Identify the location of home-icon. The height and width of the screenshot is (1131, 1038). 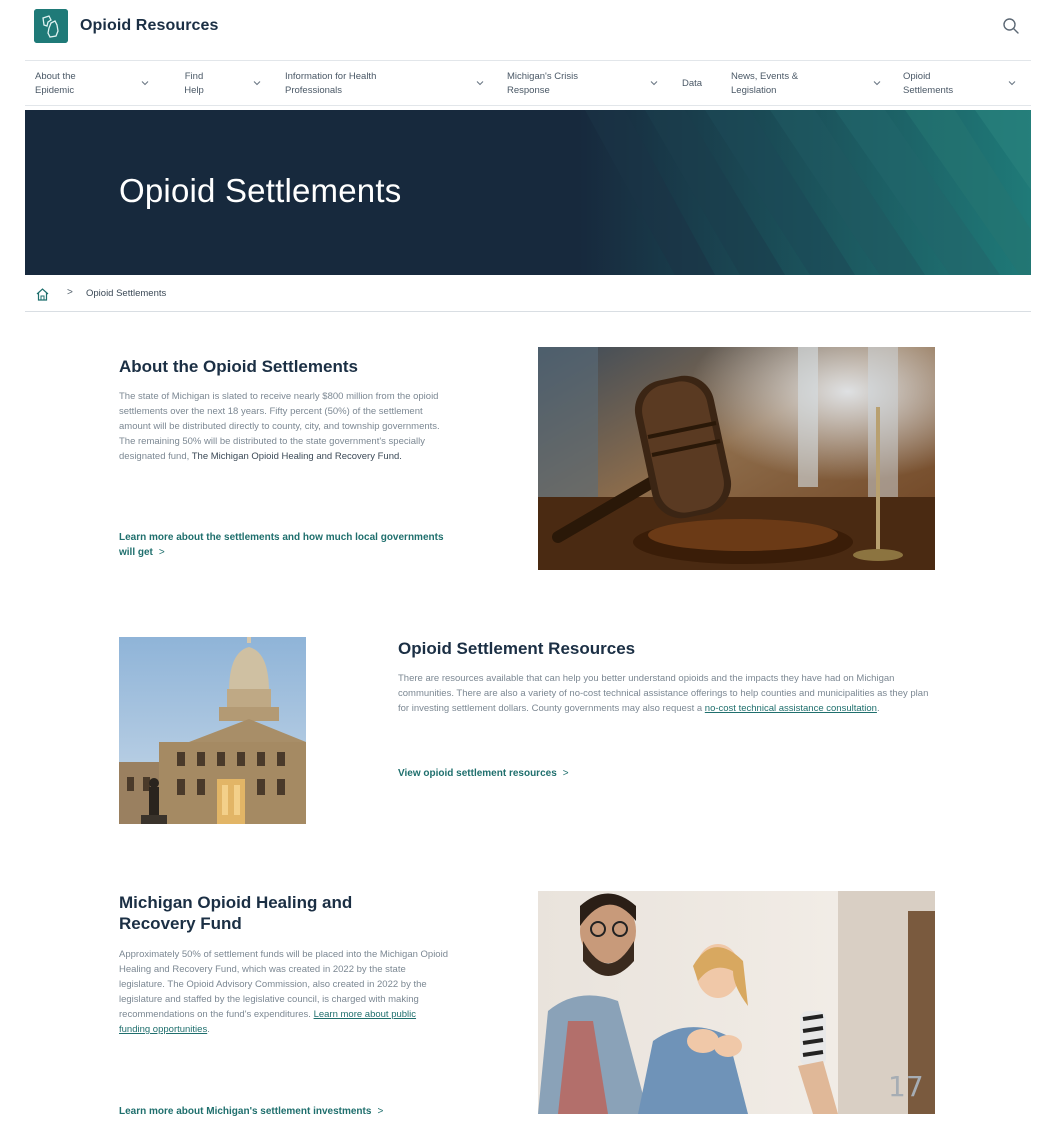
(42, 294).